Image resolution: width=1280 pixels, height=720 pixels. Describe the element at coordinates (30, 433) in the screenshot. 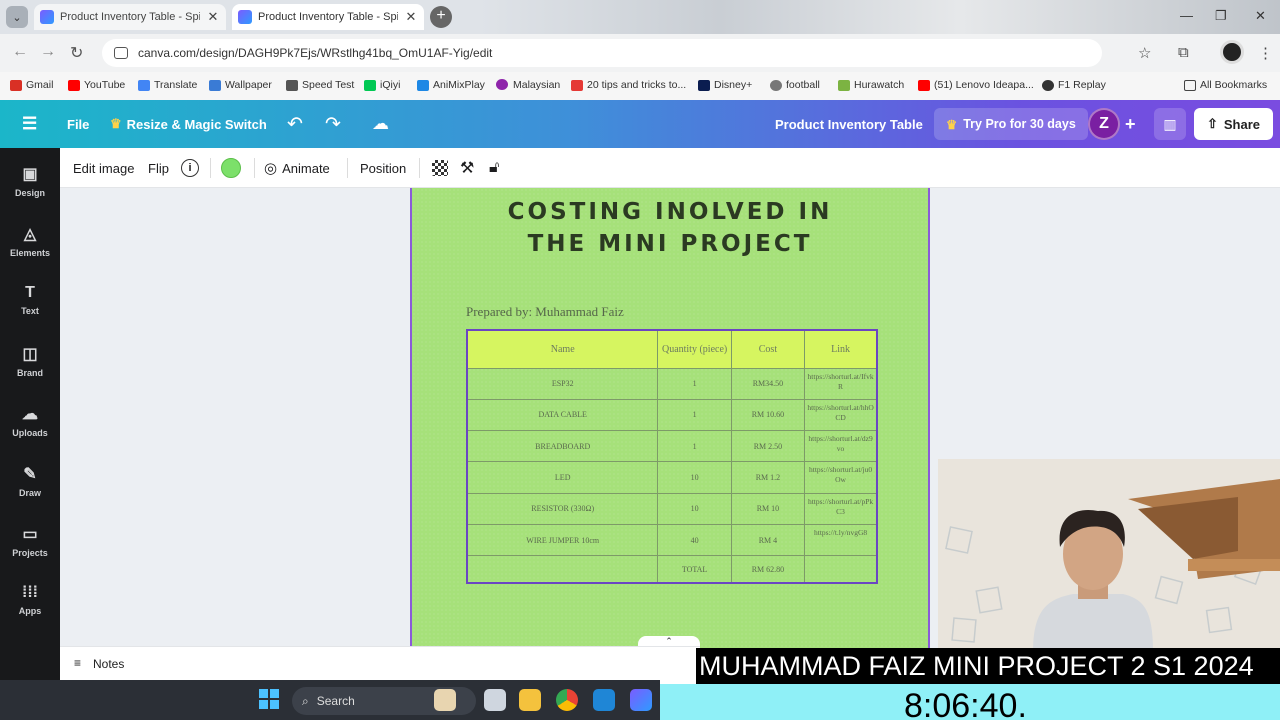

I see `sidebar-label: Uploads` at that location.